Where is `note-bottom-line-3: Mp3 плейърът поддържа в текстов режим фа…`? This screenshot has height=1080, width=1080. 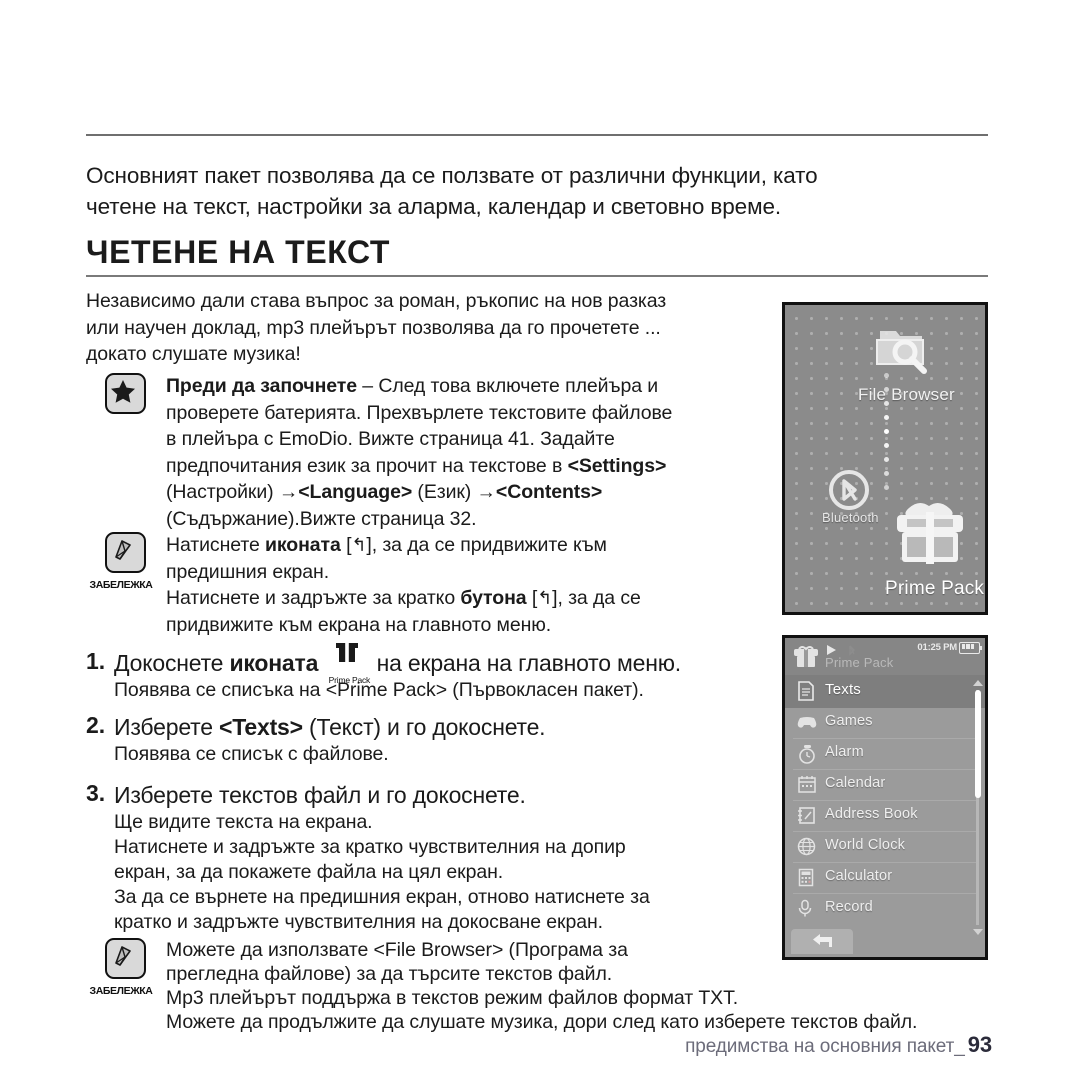 note-bottom-line-3: Mp3 плейърът поддържа в текстов режим фа… is located at coordinates (452, 998).